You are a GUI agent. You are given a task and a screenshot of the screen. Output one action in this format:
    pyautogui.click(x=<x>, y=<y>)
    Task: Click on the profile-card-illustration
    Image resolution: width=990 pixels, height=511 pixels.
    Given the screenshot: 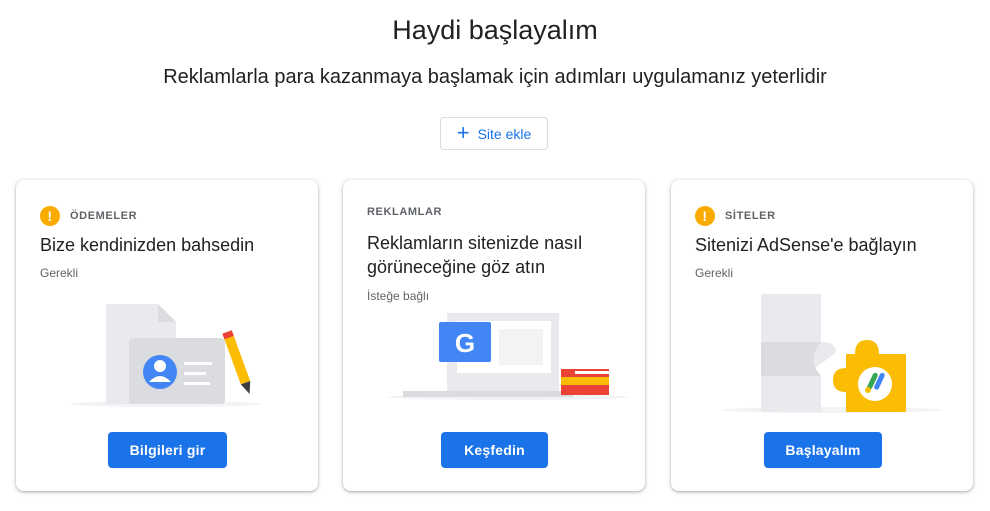 What is the action you would take?
    pyautogui.click(x=166, y=355)
    